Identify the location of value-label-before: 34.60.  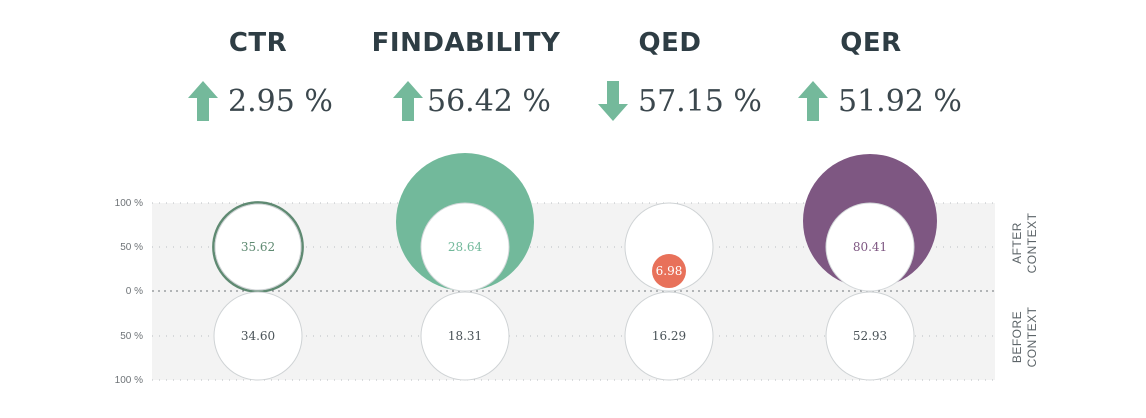
(258, 336).